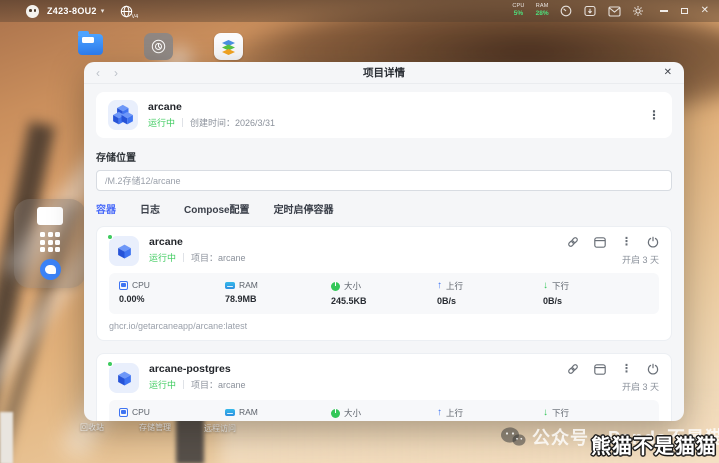 The height and width of the screenshot is (463, 719). I want to click on ram-value: 28%, so click(542, 14).